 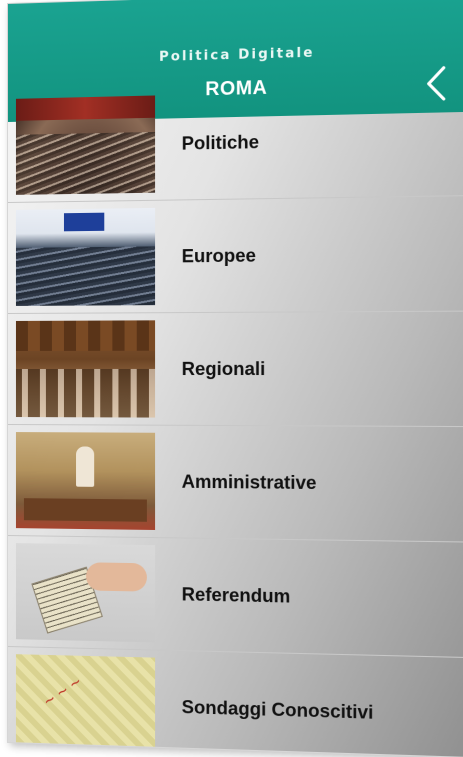 What do you see at coordinates (249, 481) in the screenshot?
I see `list-item-label: Amministrative` at bounding box center [249, 481].